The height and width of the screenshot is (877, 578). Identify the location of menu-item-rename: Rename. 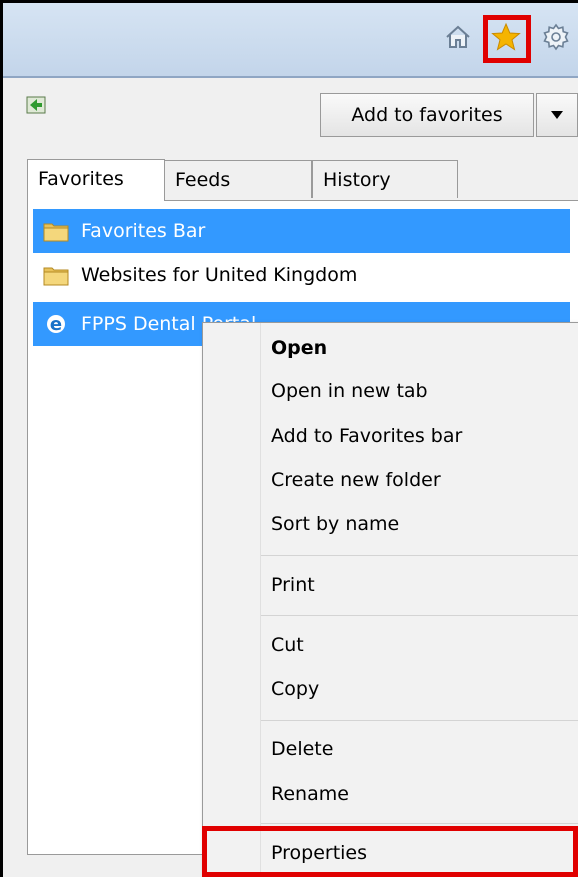
(310, 794).